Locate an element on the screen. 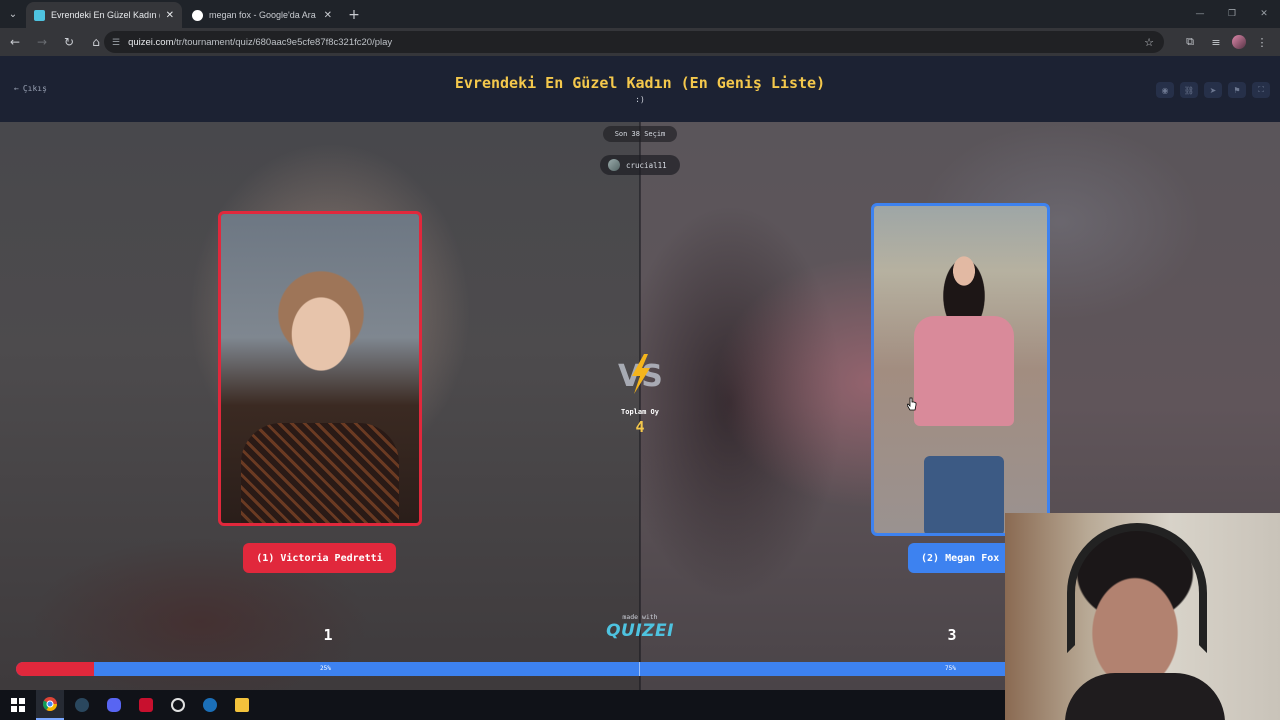 The image size is (1280, 720). steam-icon is located at coordinates (82, 705).